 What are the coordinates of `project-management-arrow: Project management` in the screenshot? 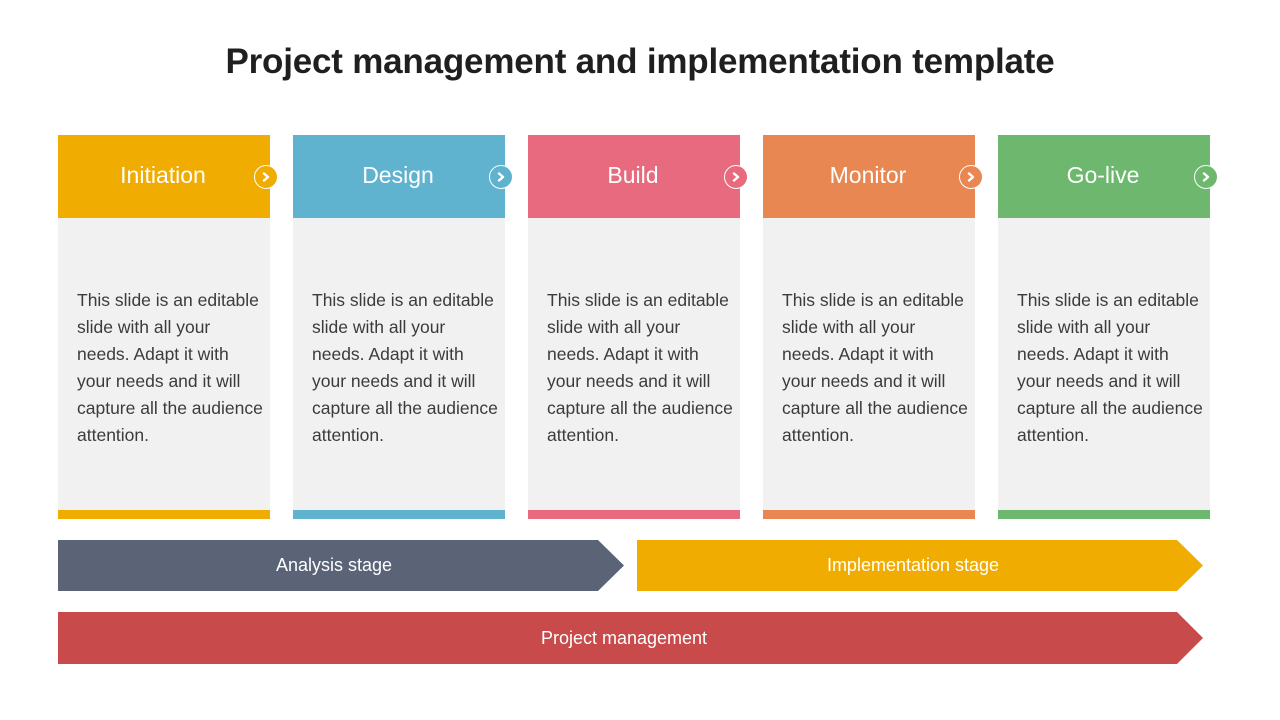 It's located at (630, 638).